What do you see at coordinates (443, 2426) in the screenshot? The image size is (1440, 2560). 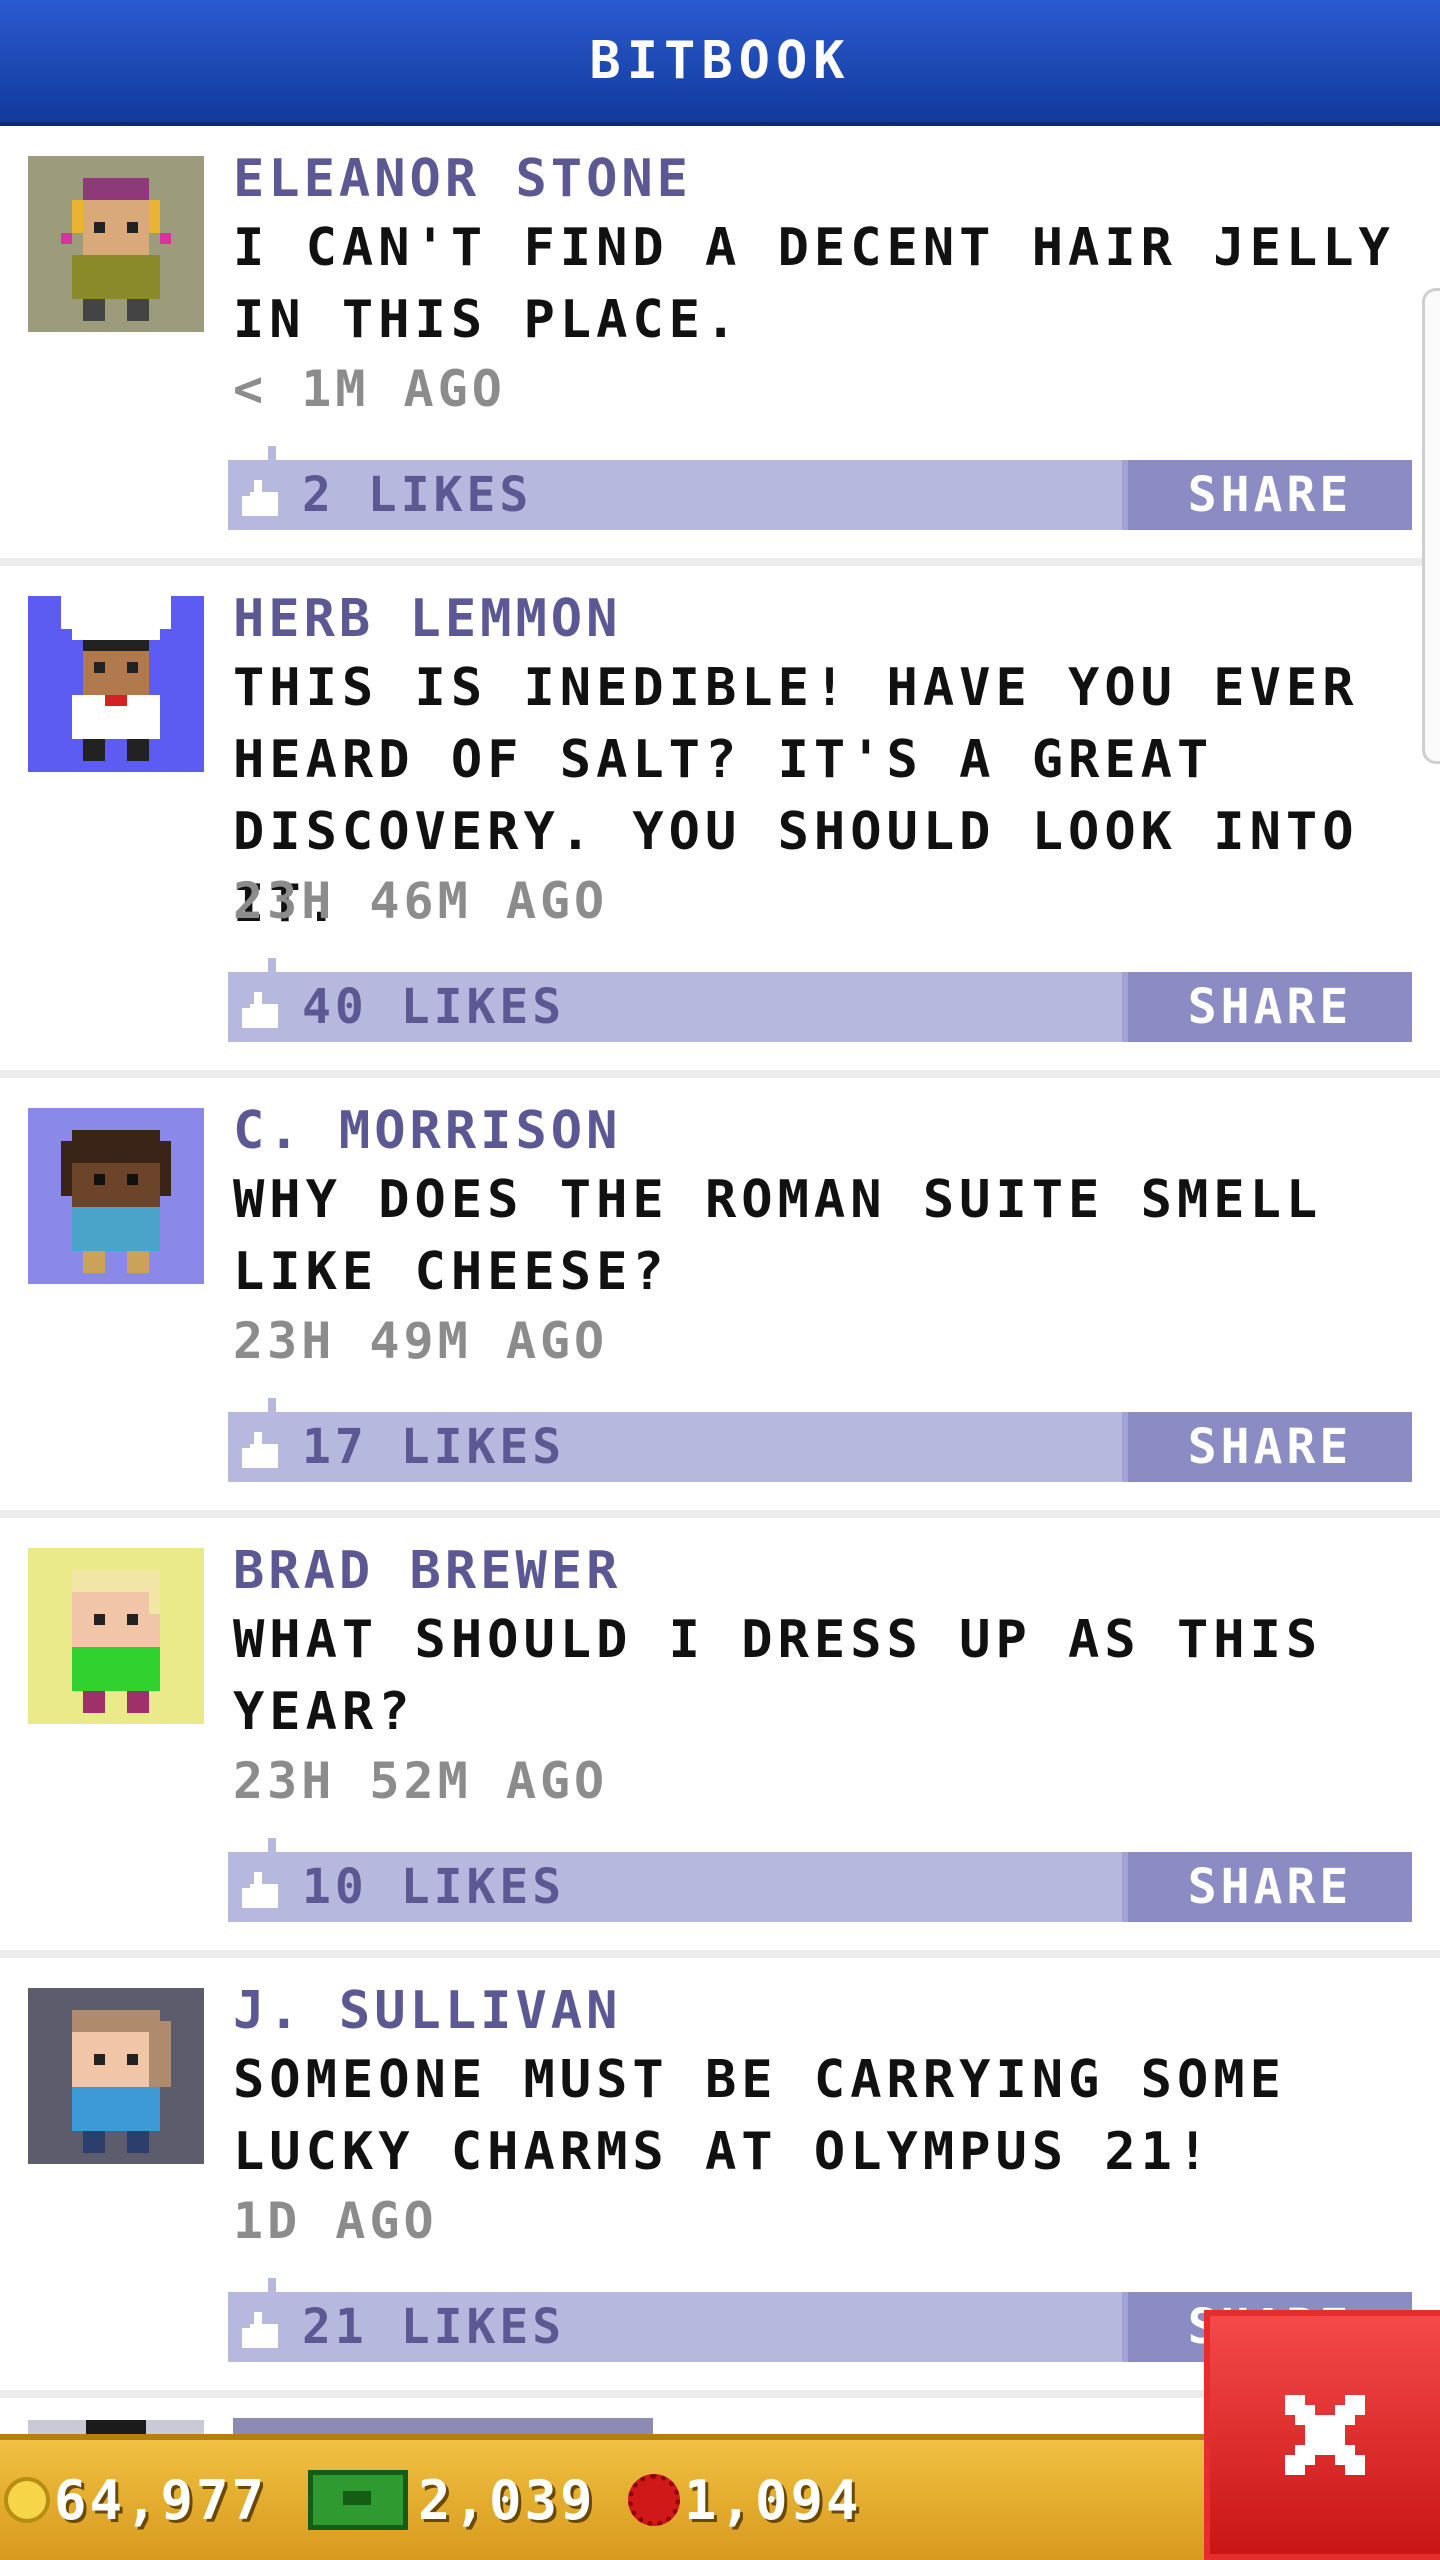 I see `post-author-cutoff` at bounding box center [443, 2426].